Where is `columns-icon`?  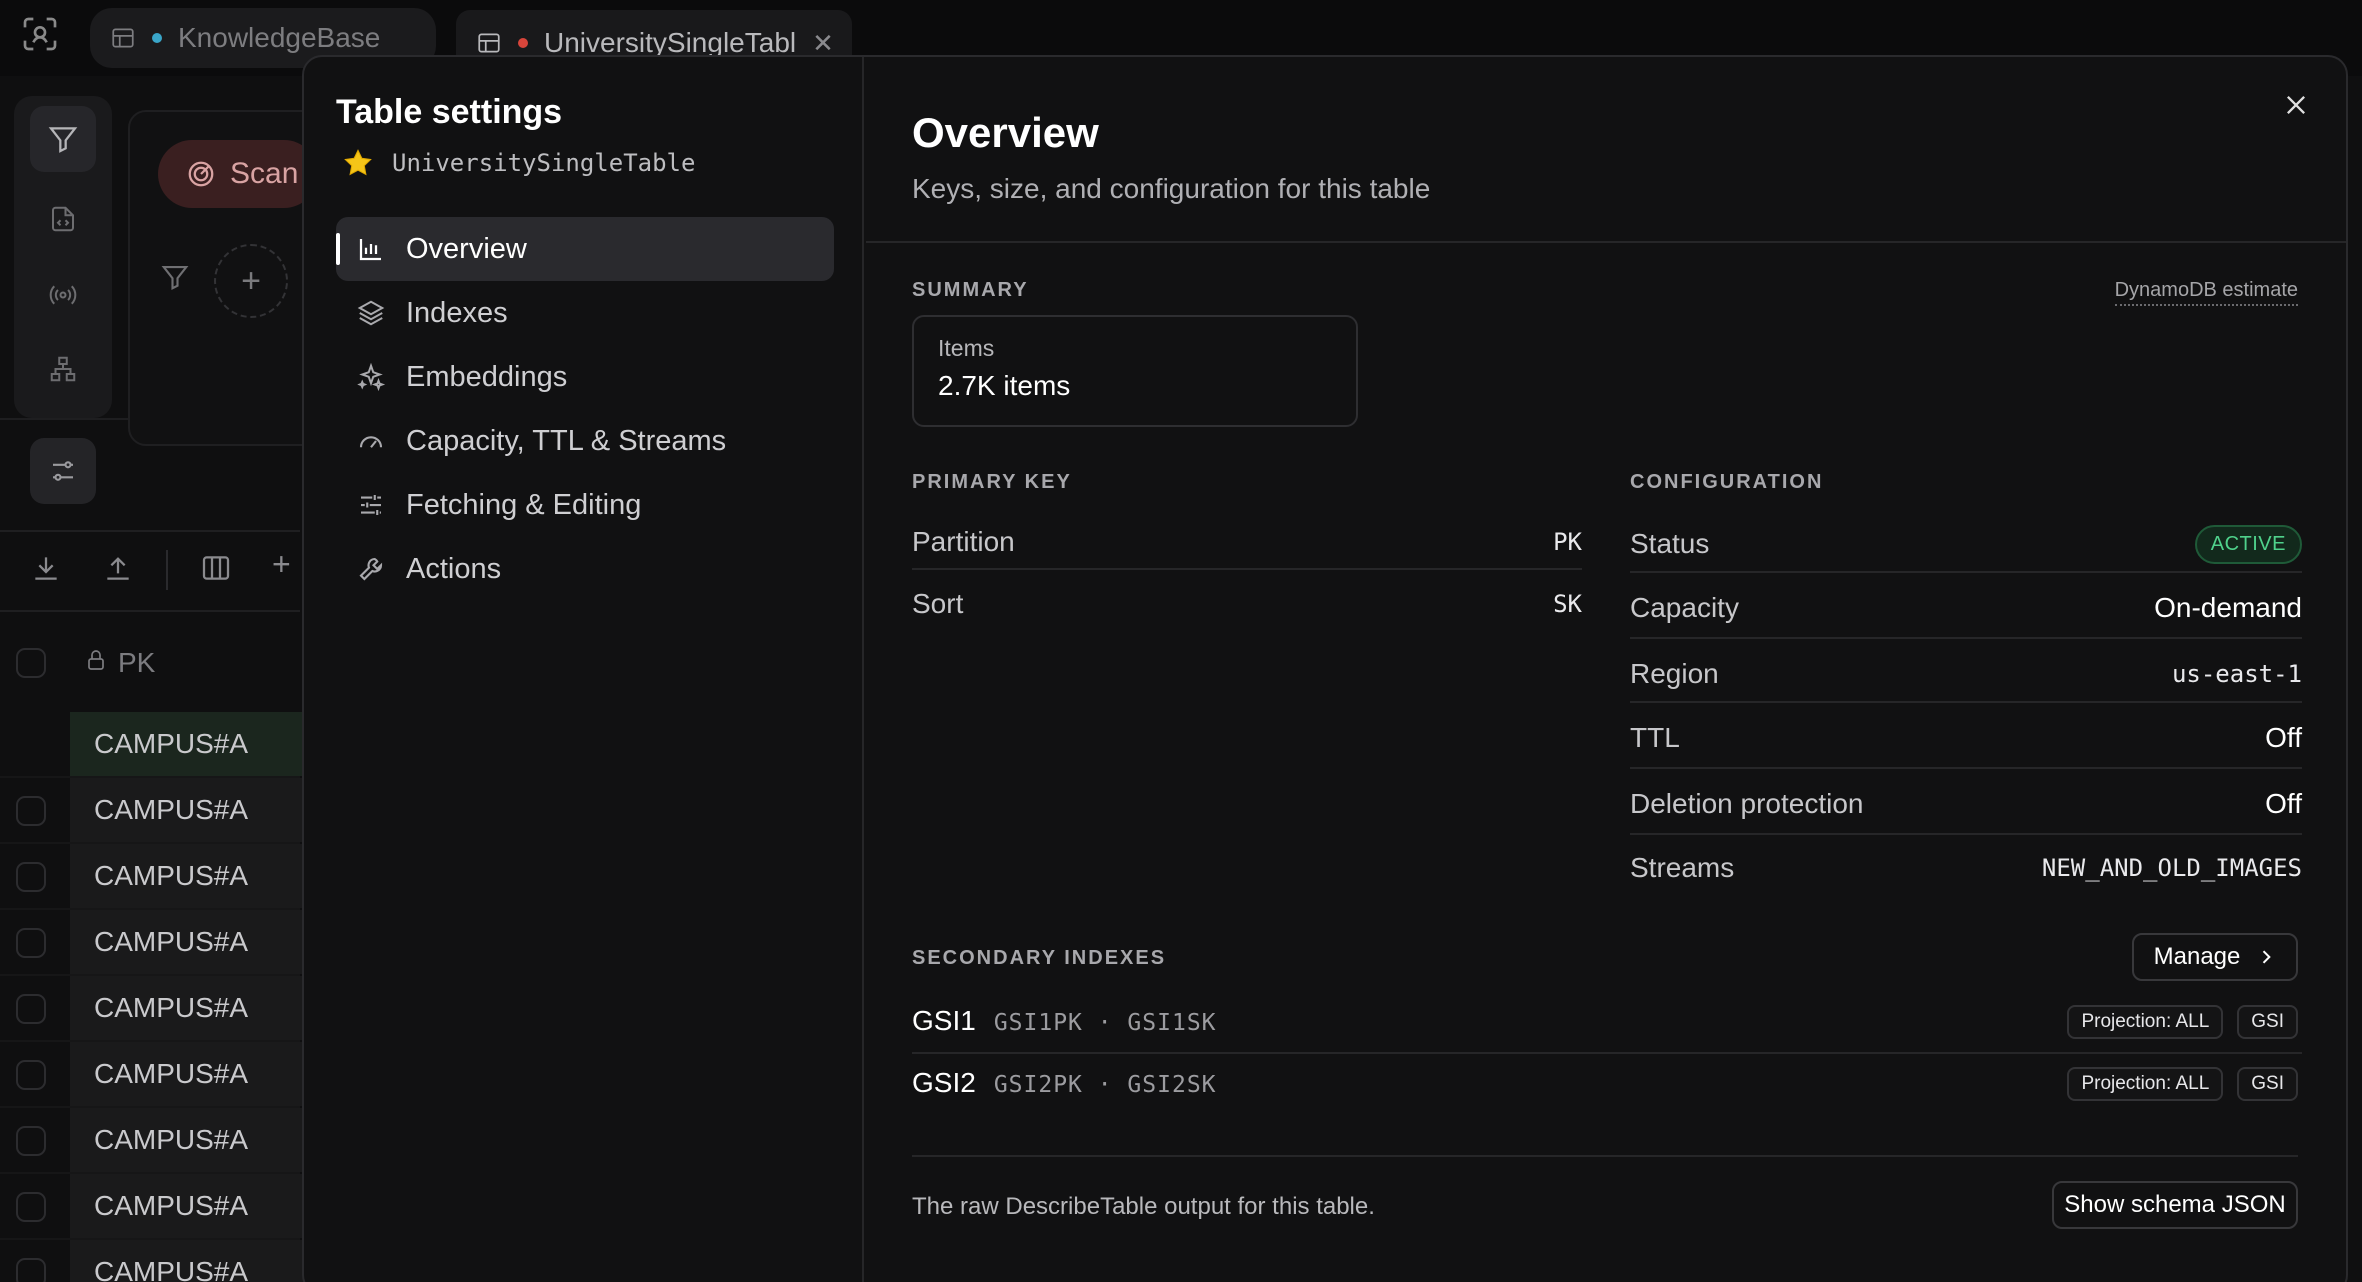 columns-icon is located at coordinates (216, 570).